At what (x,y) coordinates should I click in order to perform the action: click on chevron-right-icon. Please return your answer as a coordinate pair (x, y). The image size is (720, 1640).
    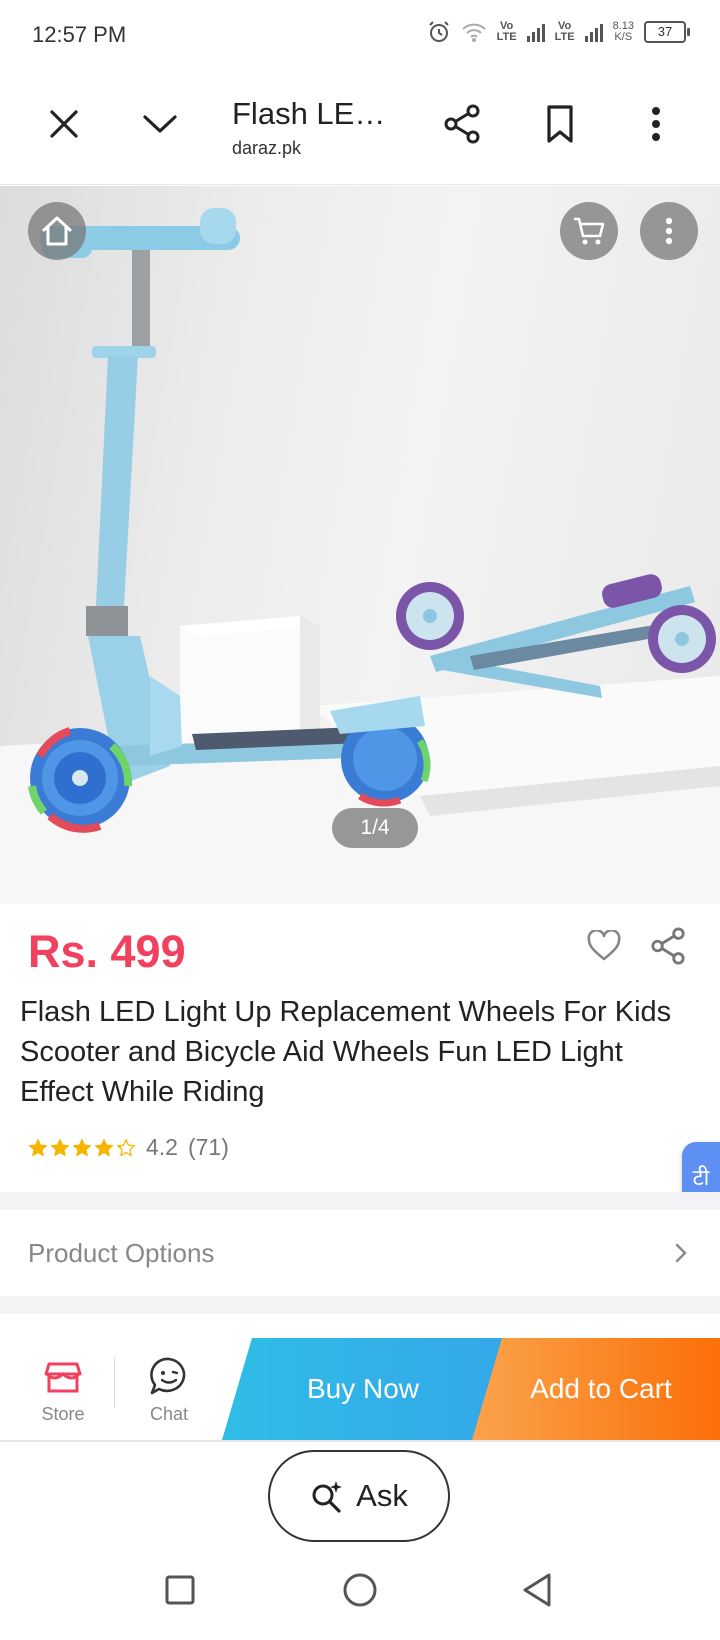
    Looking at the image, I should click on (681, 1253).